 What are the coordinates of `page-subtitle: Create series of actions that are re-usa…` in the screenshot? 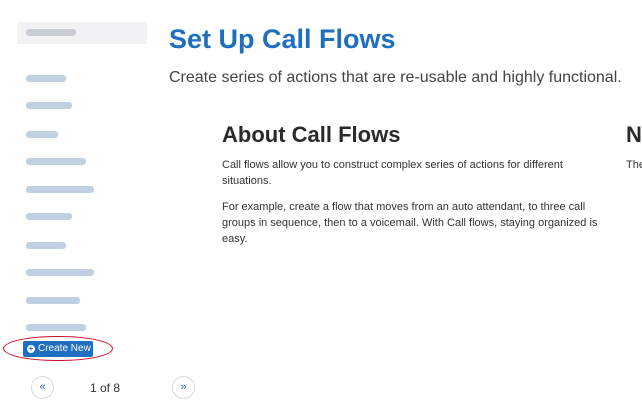 It's located at (395, 77).